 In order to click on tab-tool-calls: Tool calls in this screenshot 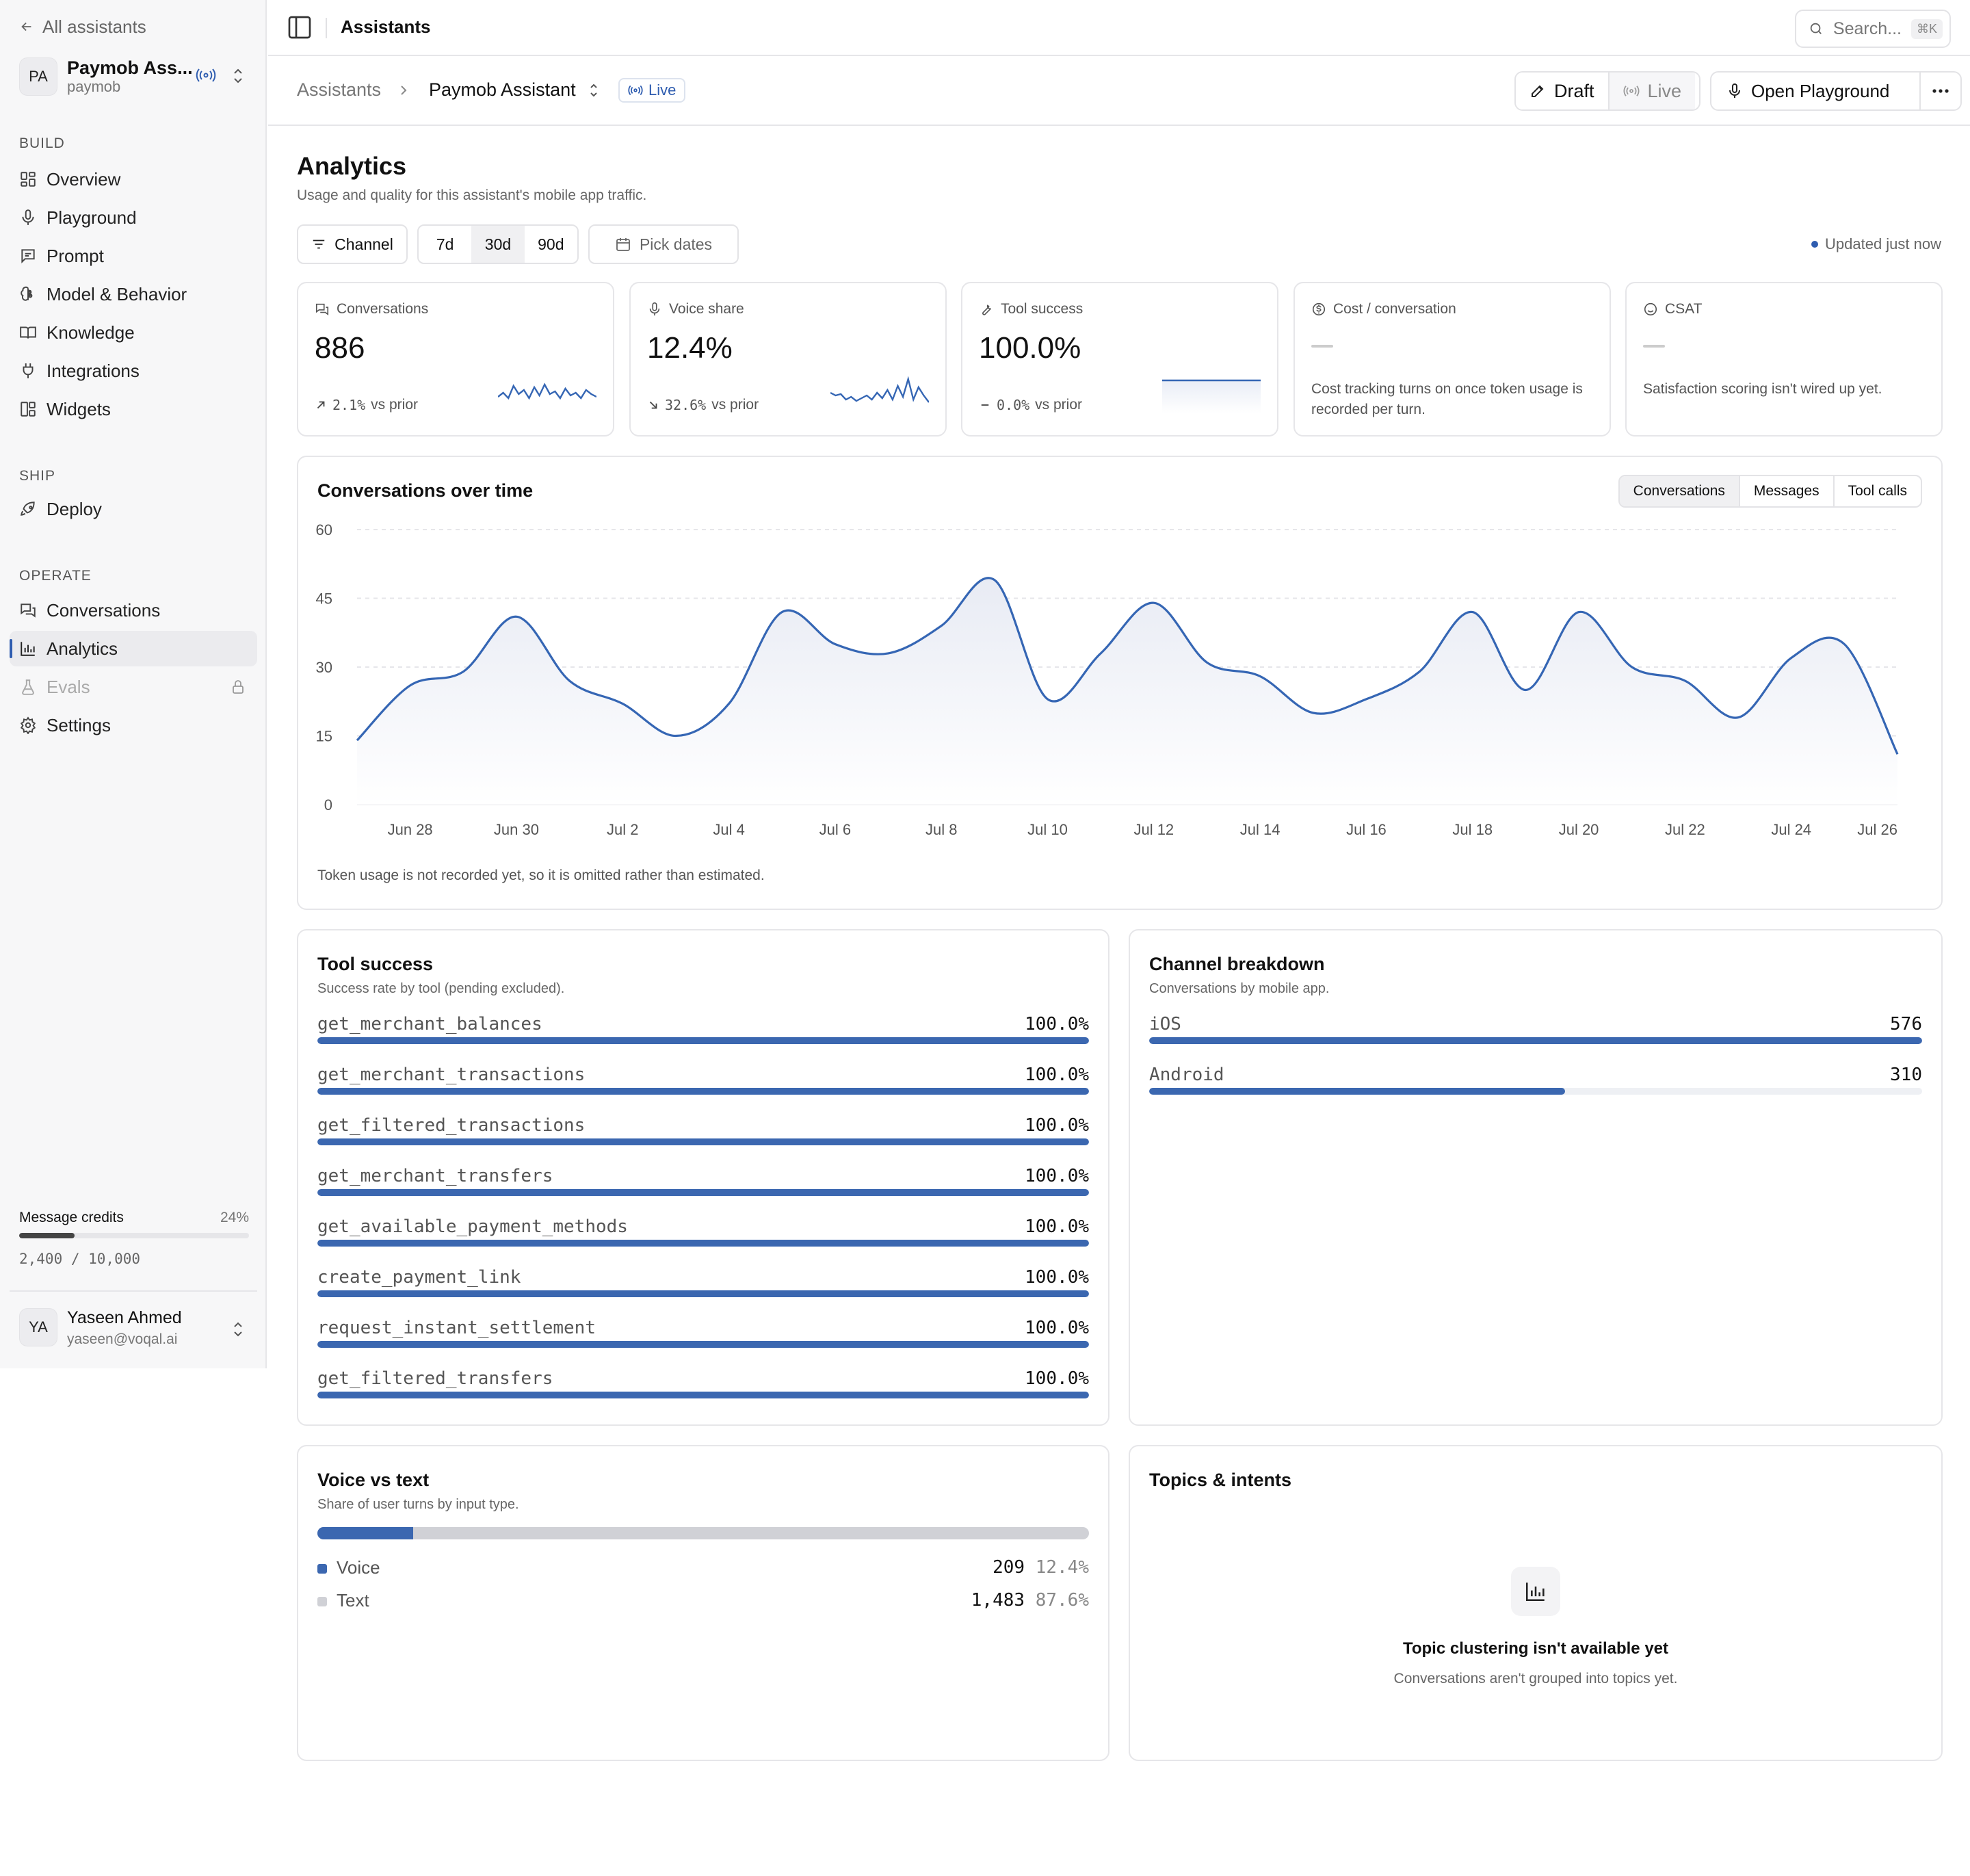, I will do `click(1877, 491)`.